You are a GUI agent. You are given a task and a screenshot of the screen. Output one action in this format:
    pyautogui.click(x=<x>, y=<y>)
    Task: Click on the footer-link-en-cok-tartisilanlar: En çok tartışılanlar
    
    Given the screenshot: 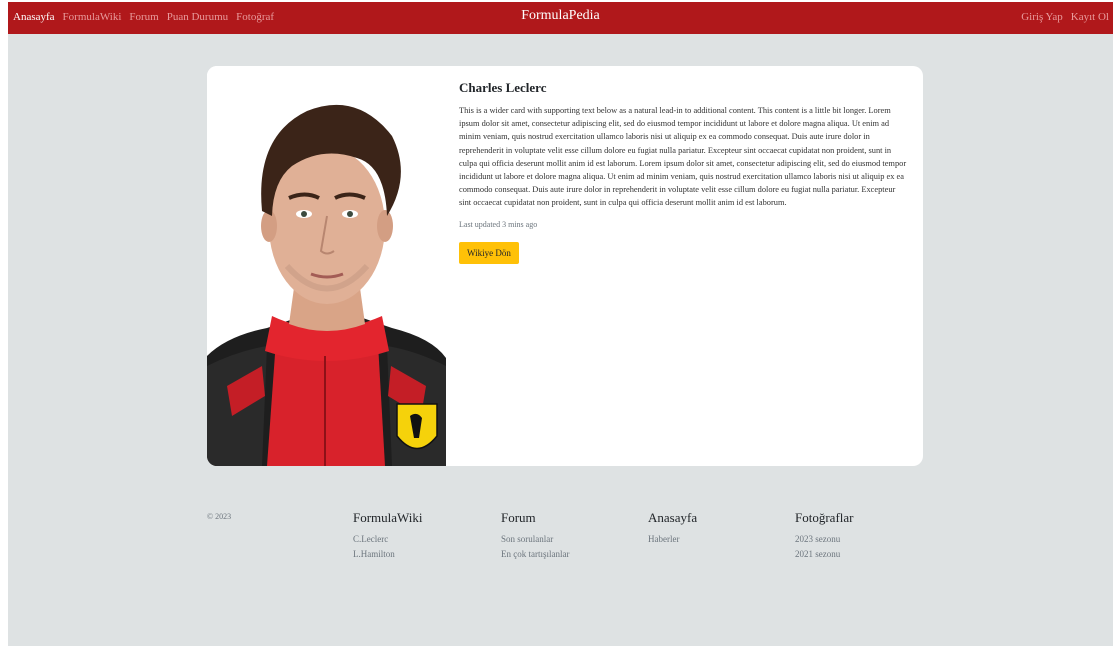 What is the action you would take?
    pyautogui.click(x=535, y=554)
    